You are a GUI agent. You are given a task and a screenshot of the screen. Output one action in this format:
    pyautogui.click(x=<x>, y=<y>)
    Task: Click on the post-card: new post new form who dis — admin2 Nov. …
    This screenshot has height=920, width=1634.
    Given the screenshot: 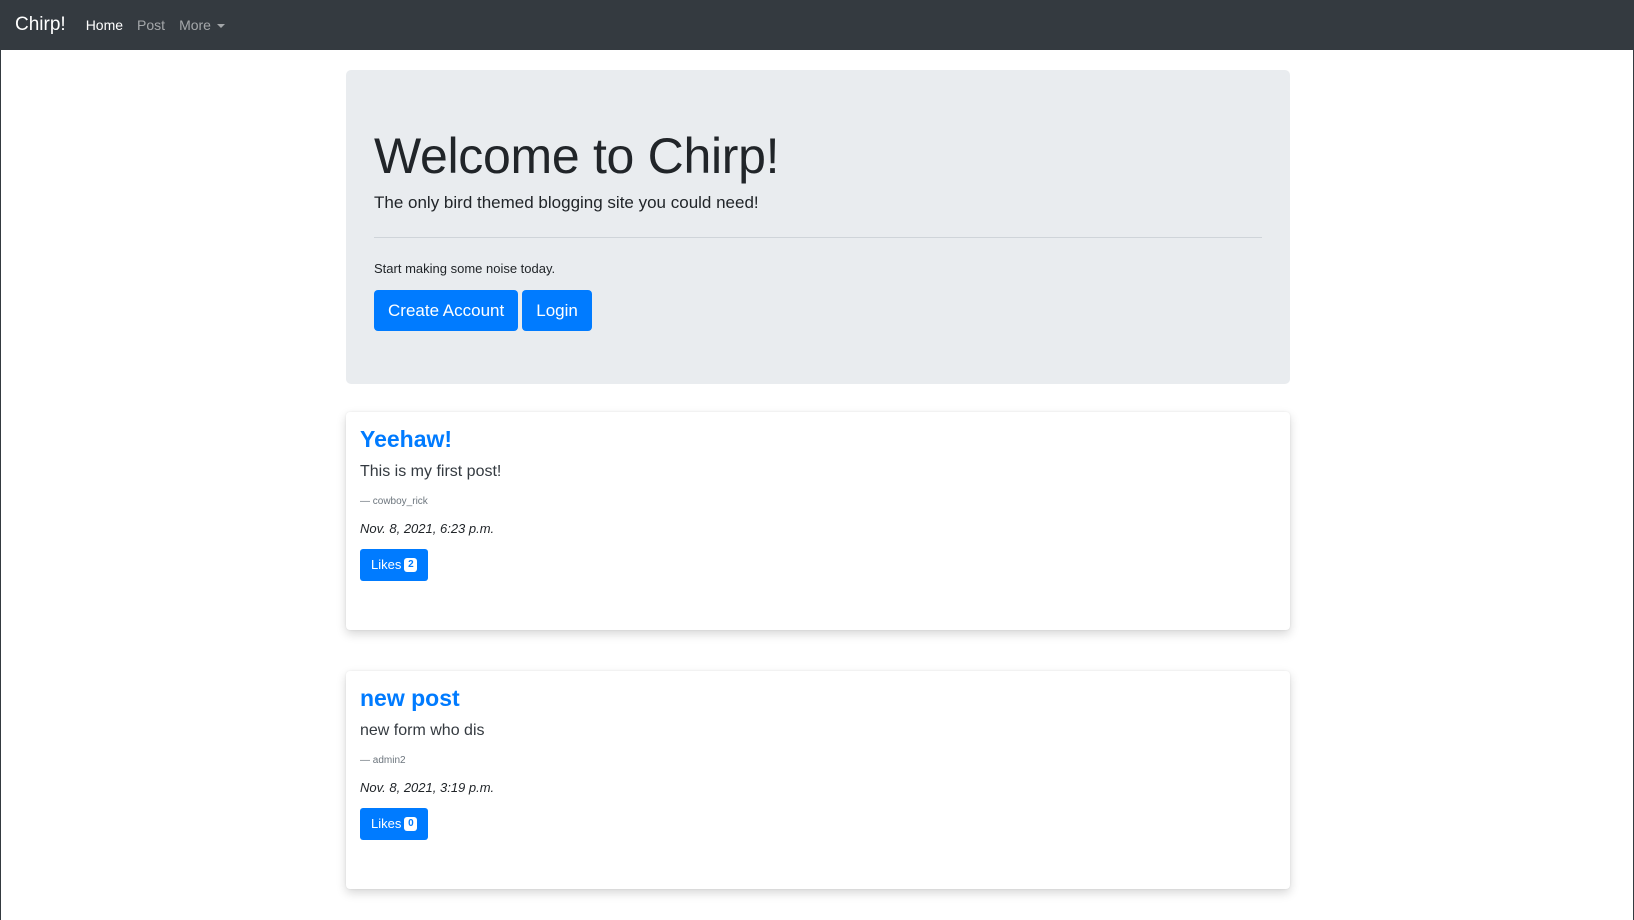 What is the action you would take?
    pyautogui.click(x=818, y=780)
    